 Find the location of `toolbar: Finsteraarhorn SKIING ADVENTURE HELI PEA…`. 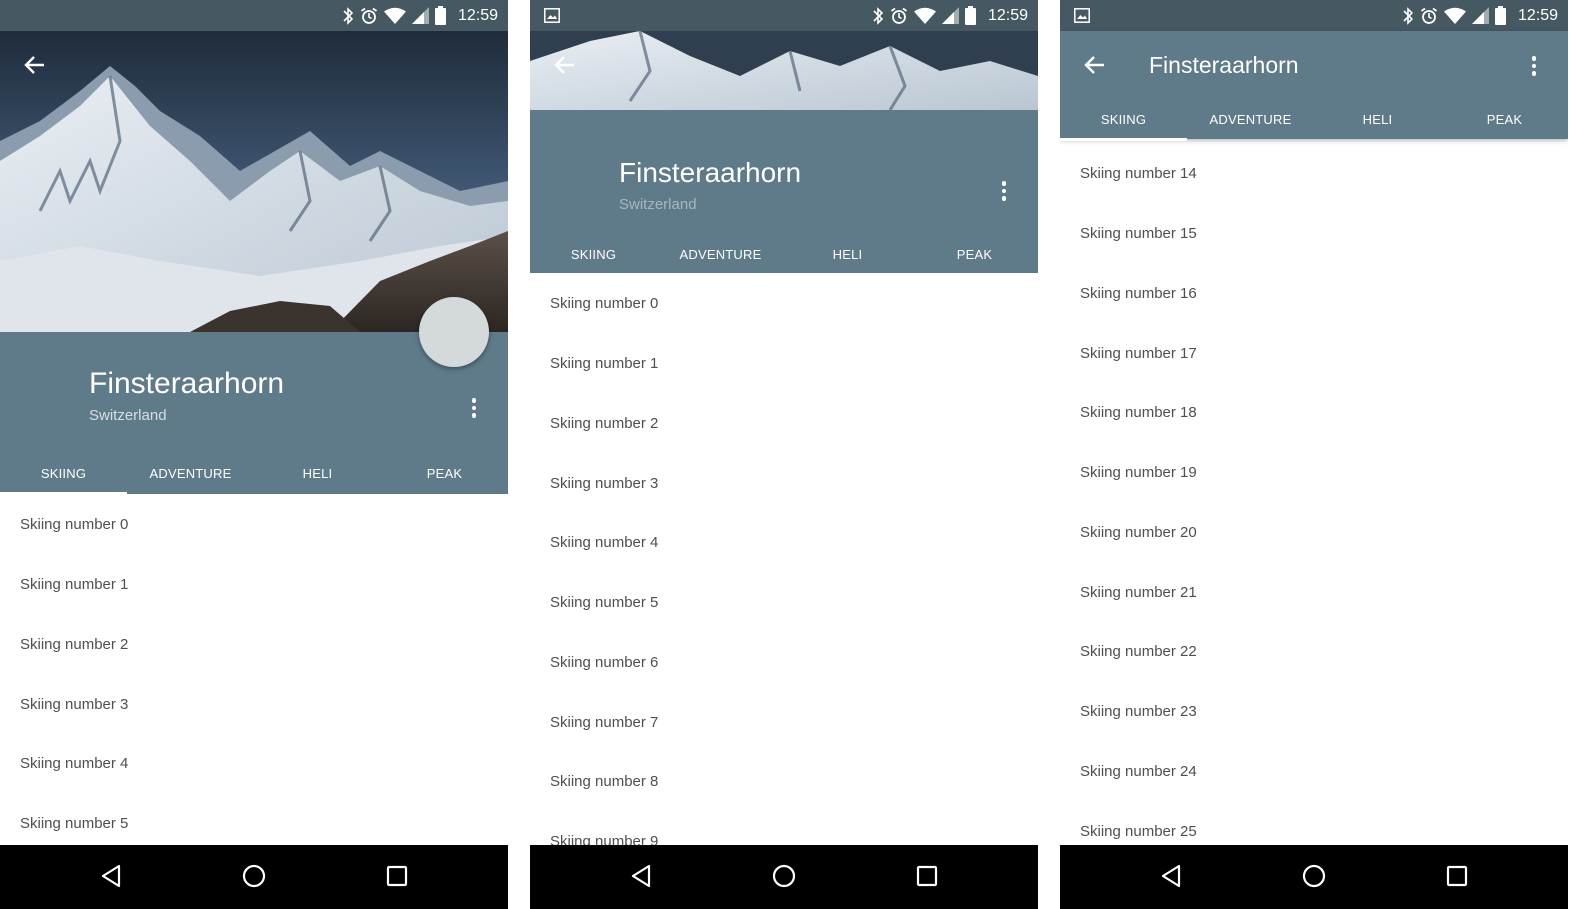

toolbar: Finsteraarhorn SKIING ADVENTURE HELI PEA… is located at coordinates (1314, 86).